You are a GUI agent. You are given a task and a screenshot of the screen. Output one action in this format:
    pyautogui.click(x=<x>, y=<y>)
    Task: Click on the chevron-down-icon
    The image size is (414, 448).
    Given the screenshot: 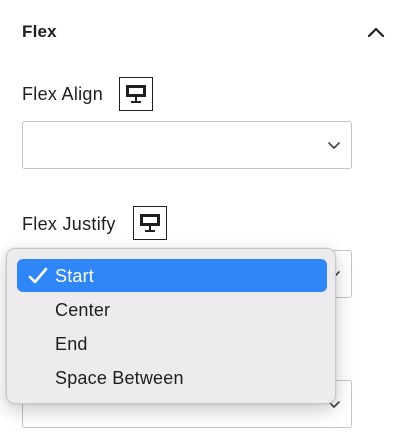 What is the action you would take?
    pyautogui.click(x=334, y=145)
    